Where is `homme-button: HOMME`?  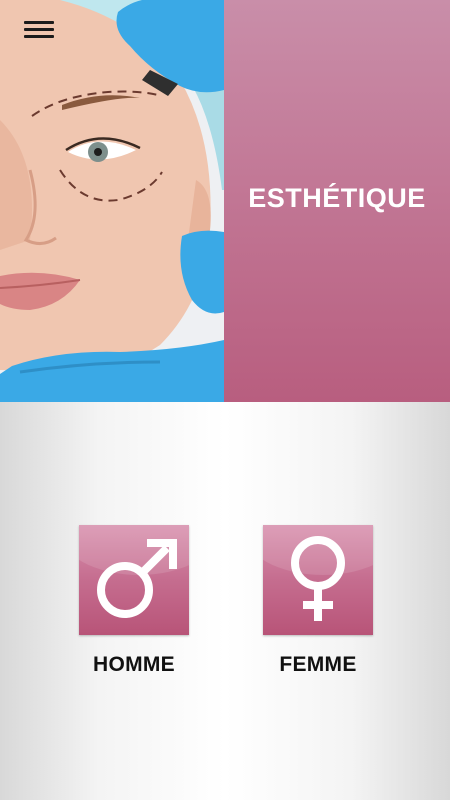 homme-button: HOMME is located at coordinates (134, 601).